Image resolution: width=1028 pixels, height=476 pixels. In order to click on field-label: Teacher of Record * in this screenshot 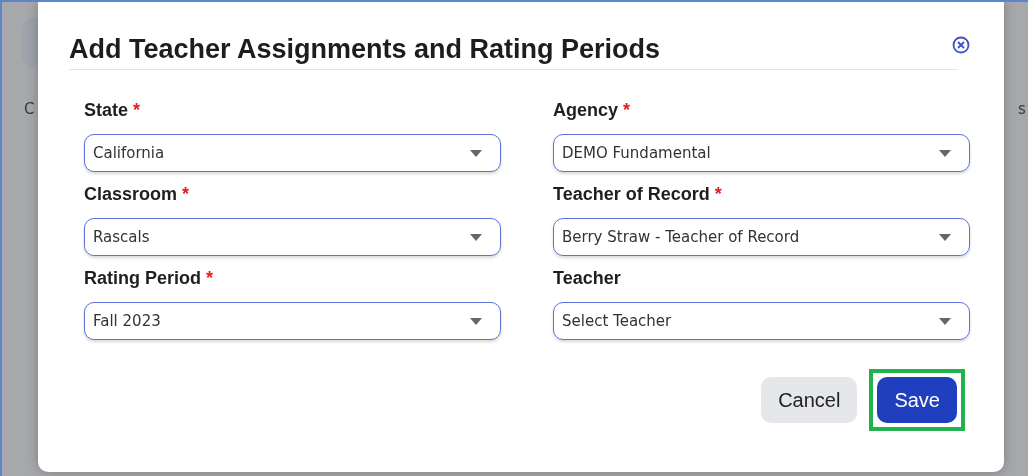, I will do `click(638, 194)`.